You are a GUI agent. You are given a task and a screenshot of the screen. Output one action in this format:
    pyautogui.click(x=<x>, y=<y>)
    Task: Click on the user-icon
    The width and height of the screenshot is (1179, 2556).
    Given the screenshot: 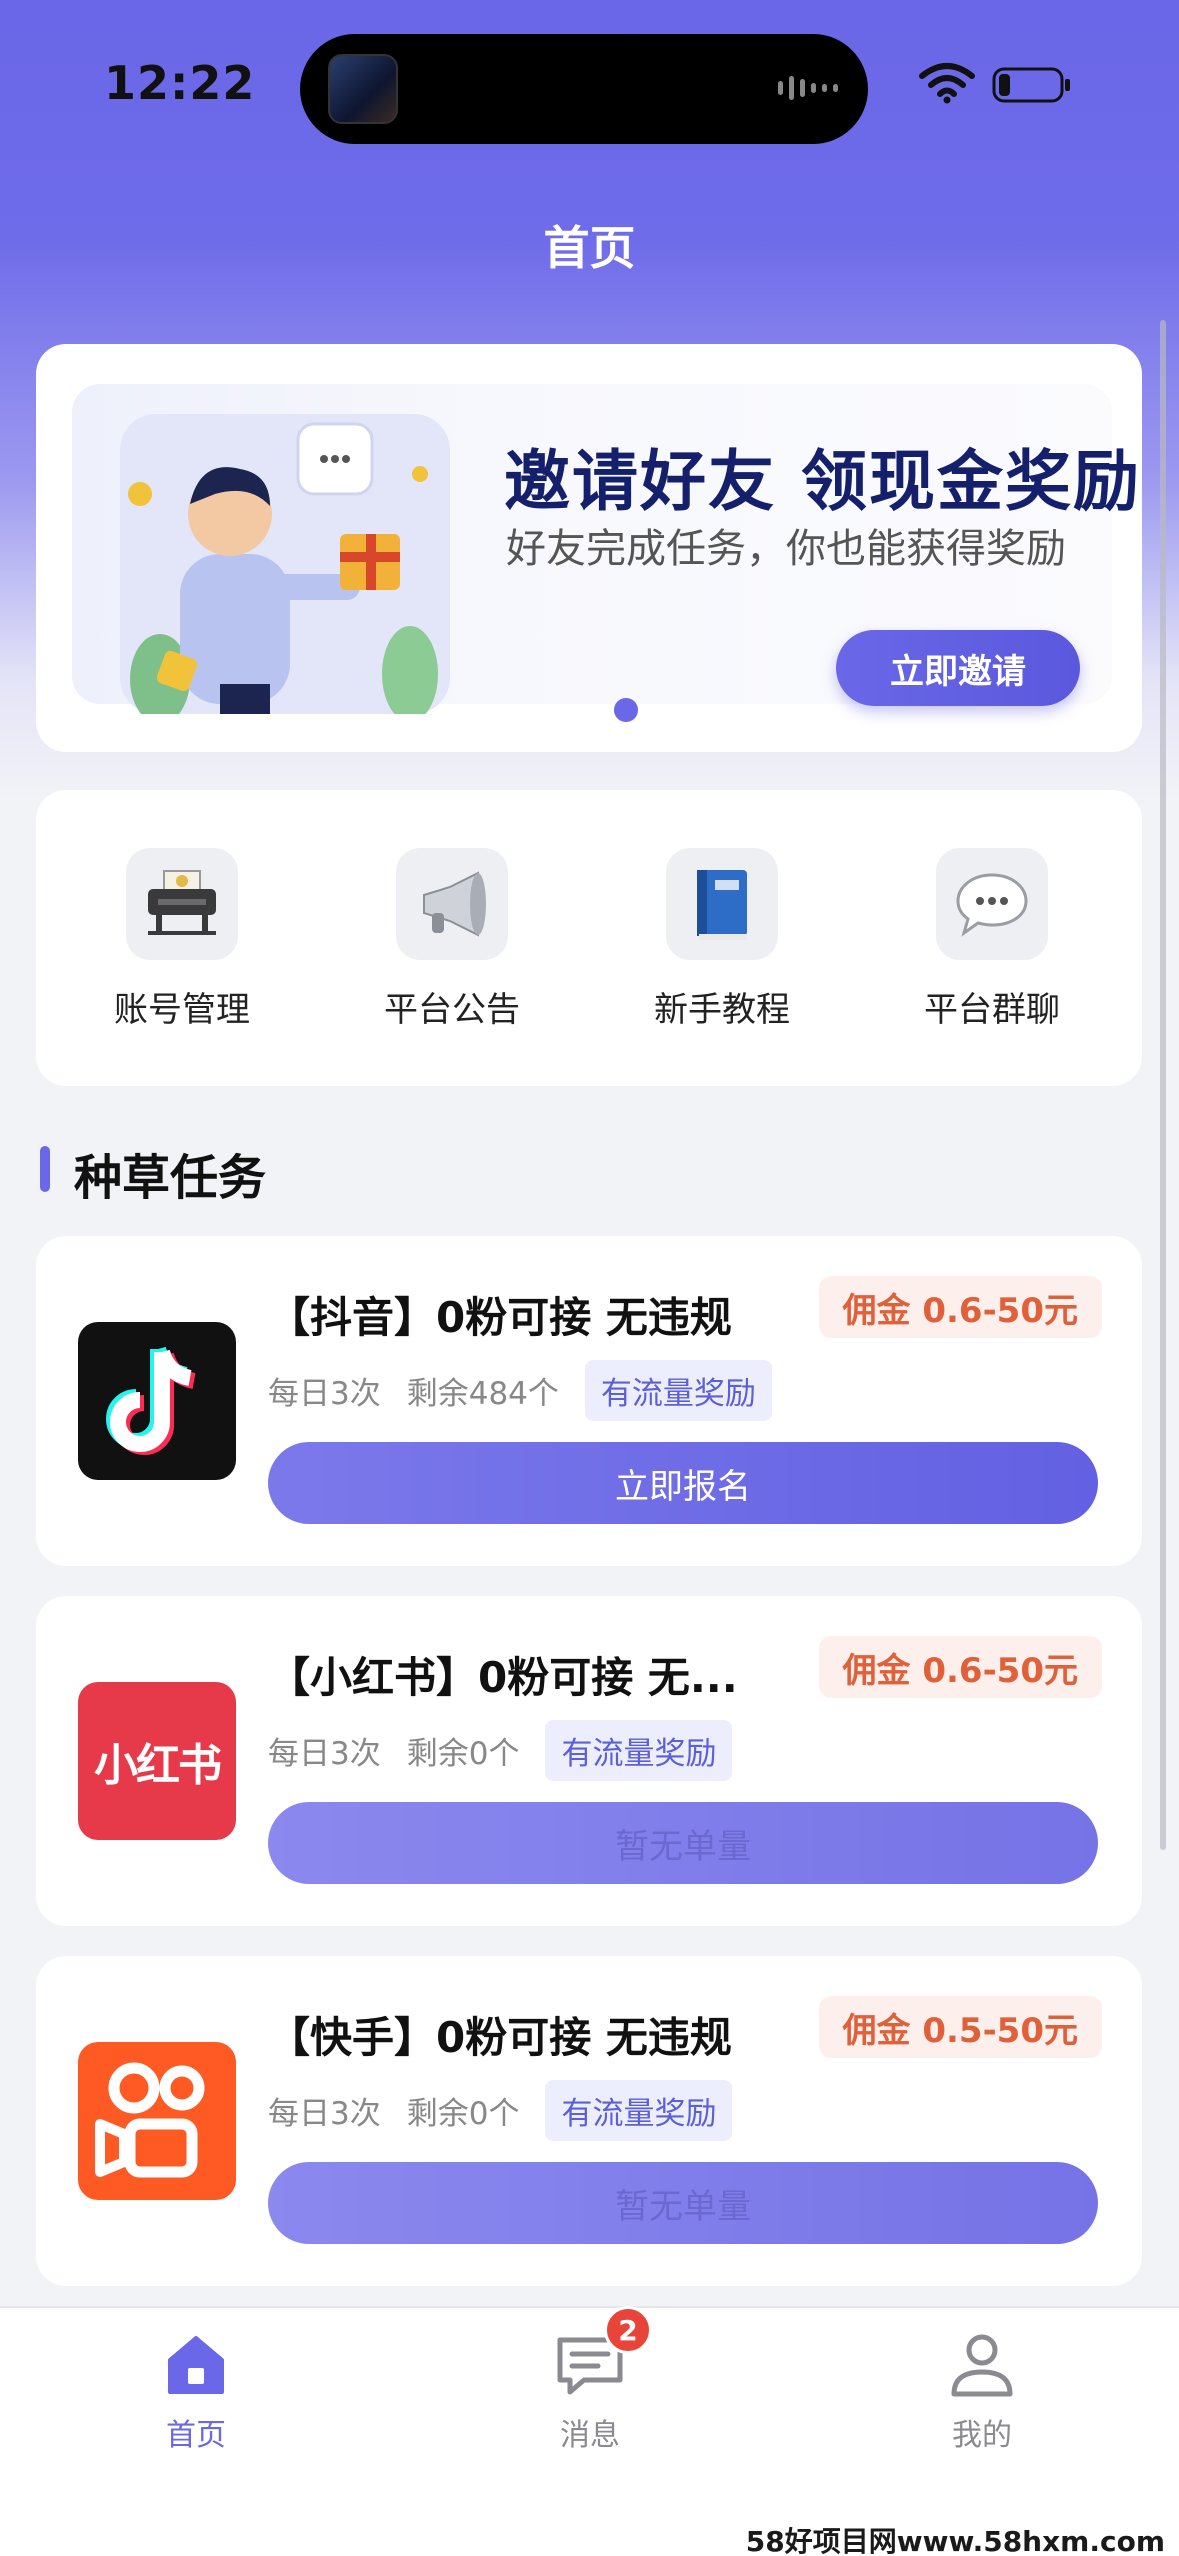 What is the action you would take?
    pyautogui.click(x=982, y=2364)
    